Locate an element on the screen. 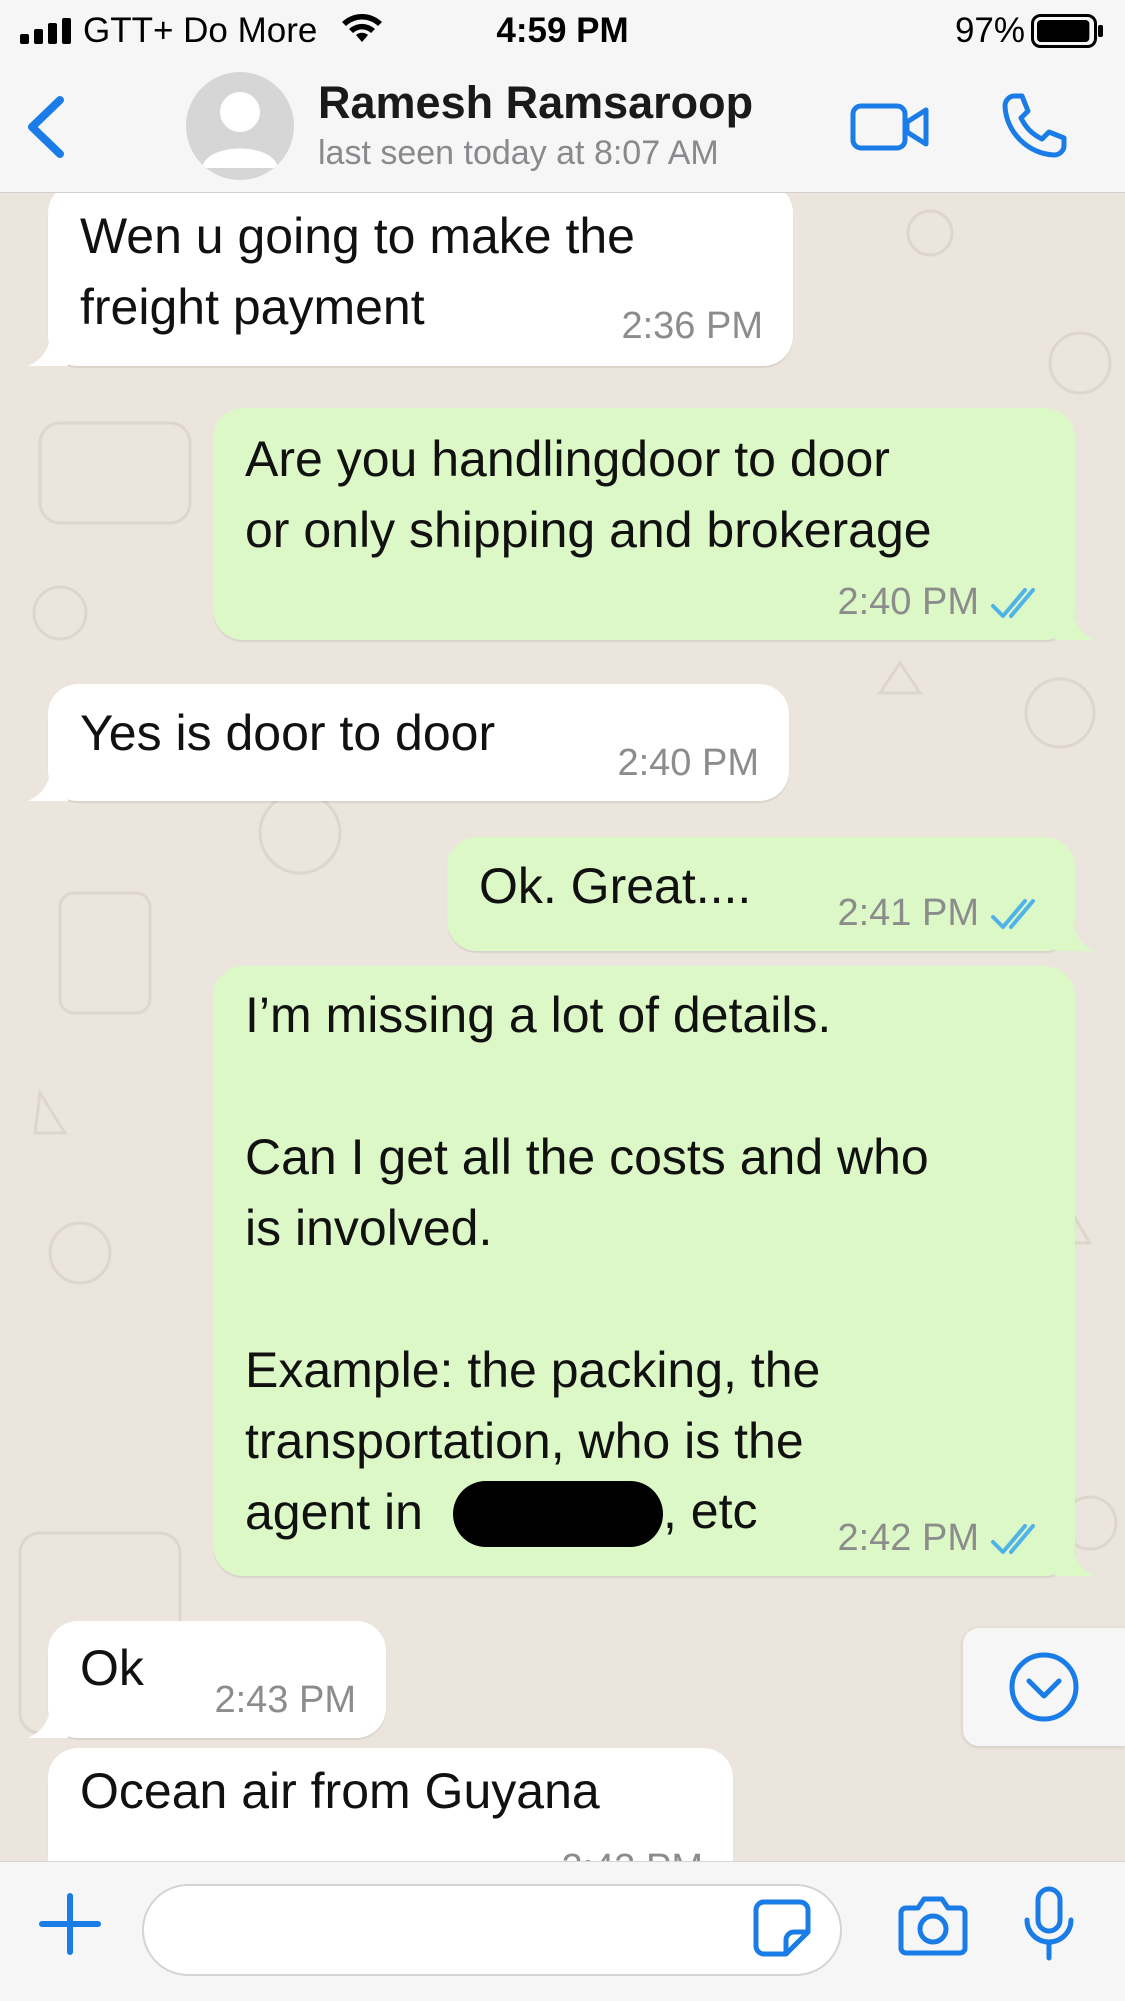 This screenshot has height=2001, width=1125. carrier-name: GTT+ Do More is located at coordinates (200, 30).